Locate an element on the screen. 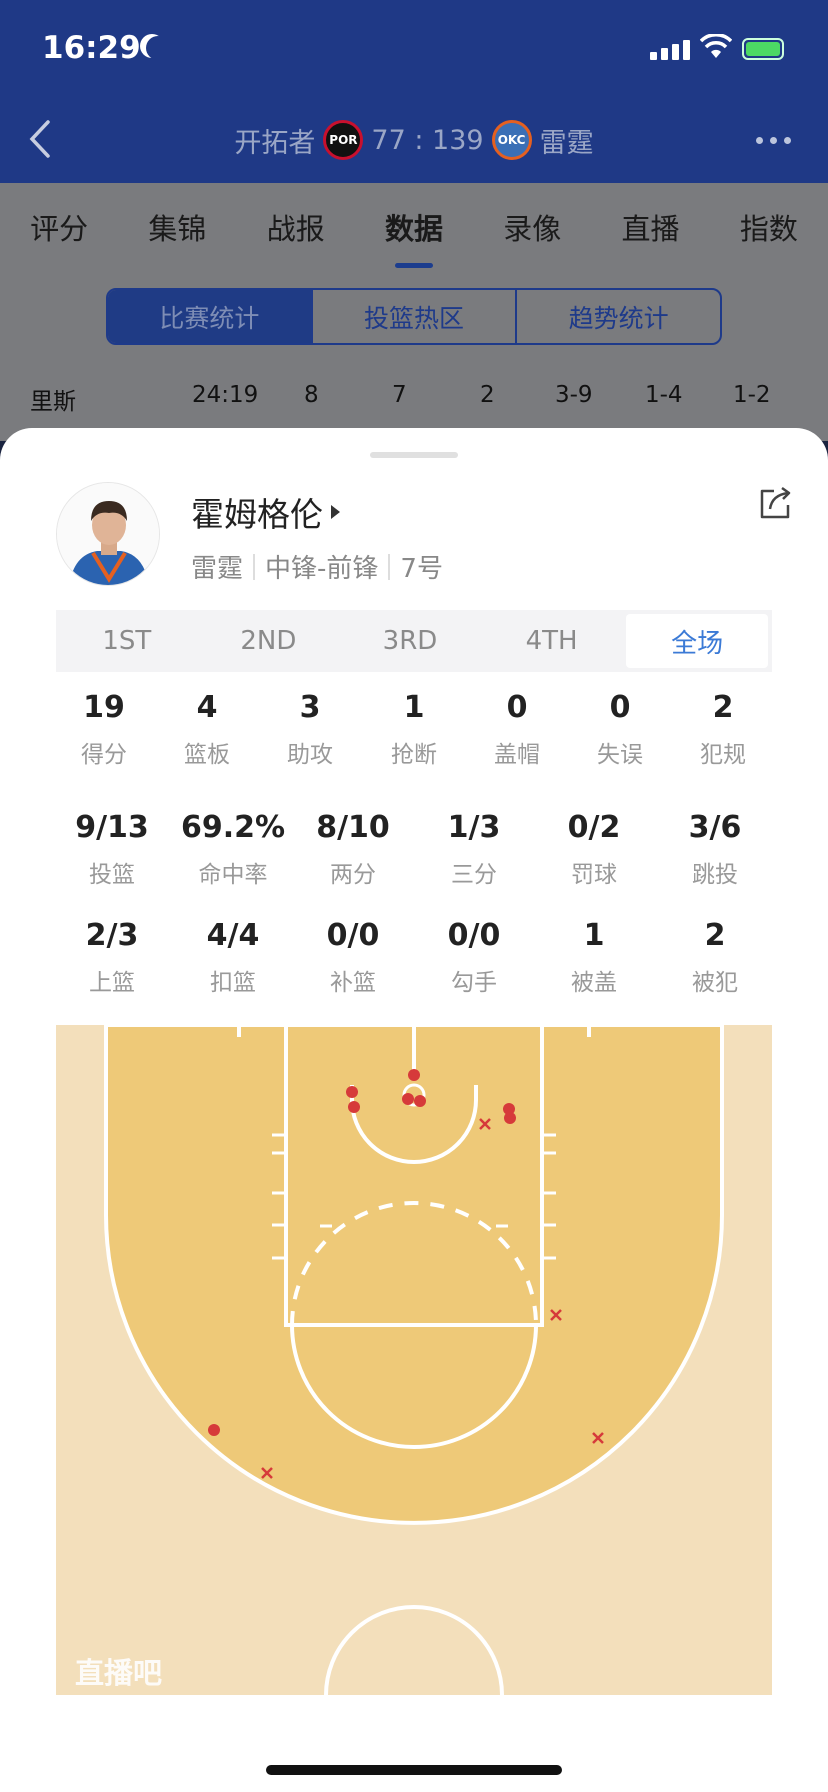 This screenshot has width=828, height=1792. stat-fg-pct: 69.2% 命中率 is located at coordinates (233, 849).